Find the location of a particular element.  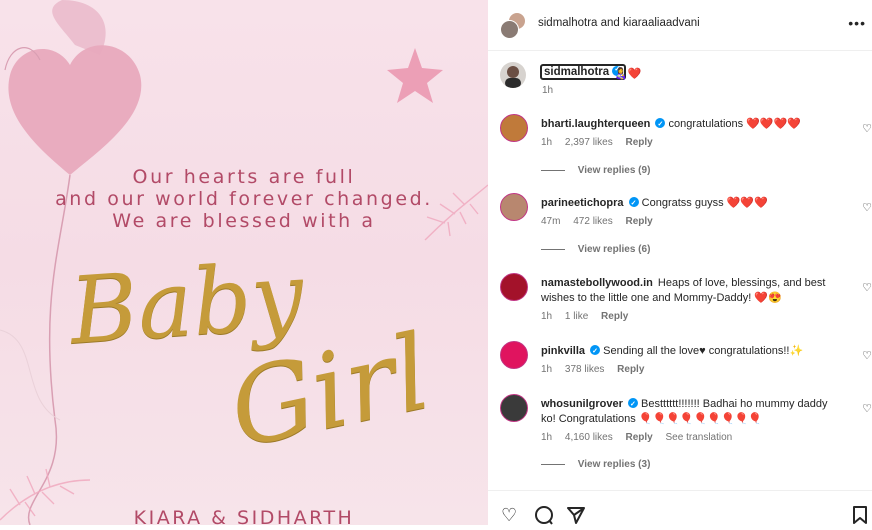

comment-text: Congratss guyss ❤️❤️❤️ is located at coordinates (704, 203).